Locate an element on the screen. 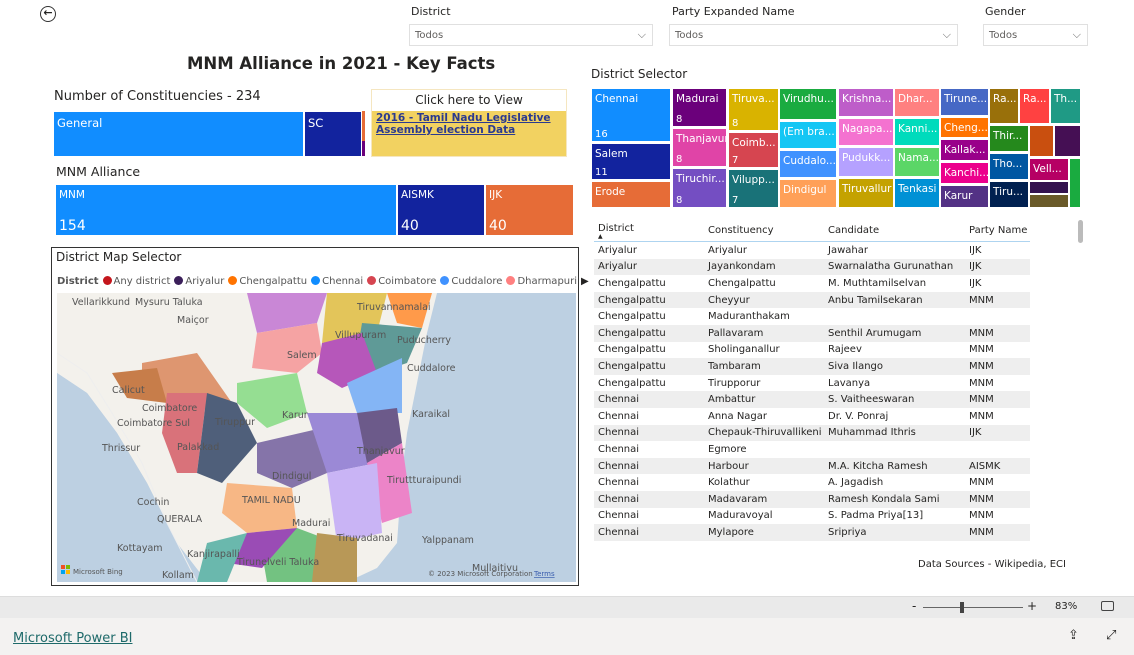 The height and width of the screenshot is (655, 1134). table-row: Chennai Egmore is located at coordinates (812, 449).